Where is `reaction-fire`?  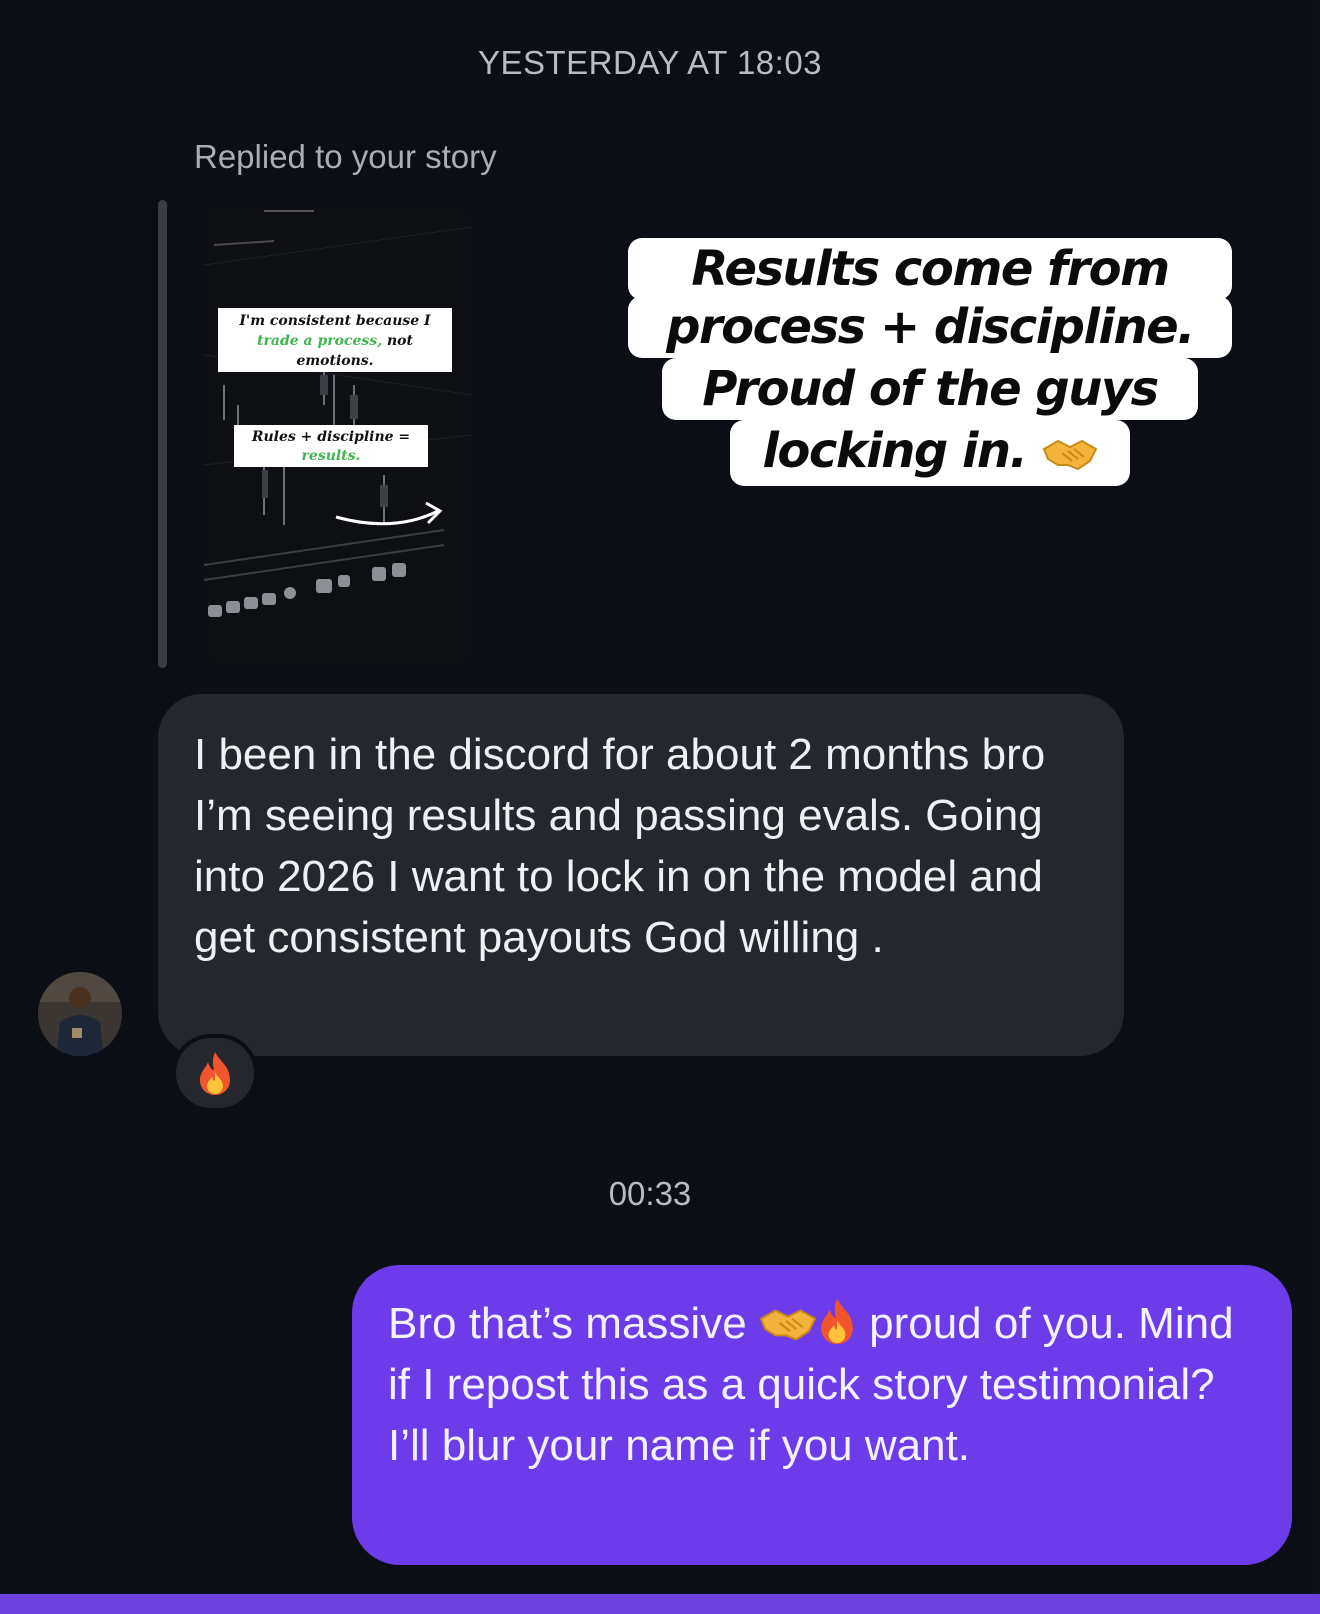
reaction-fire is located at coordinates (215, 1073).